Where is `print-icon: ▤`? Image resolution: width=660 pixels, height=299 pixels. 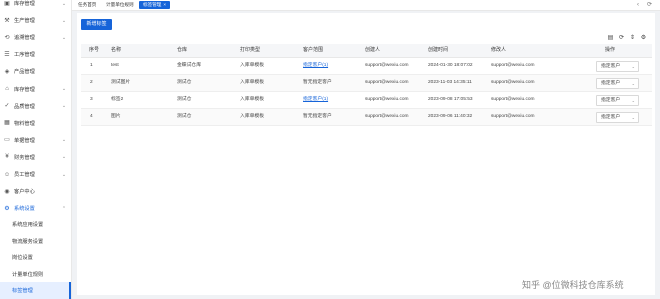 print-icon: ▤ is located at coordinates (610, 38).